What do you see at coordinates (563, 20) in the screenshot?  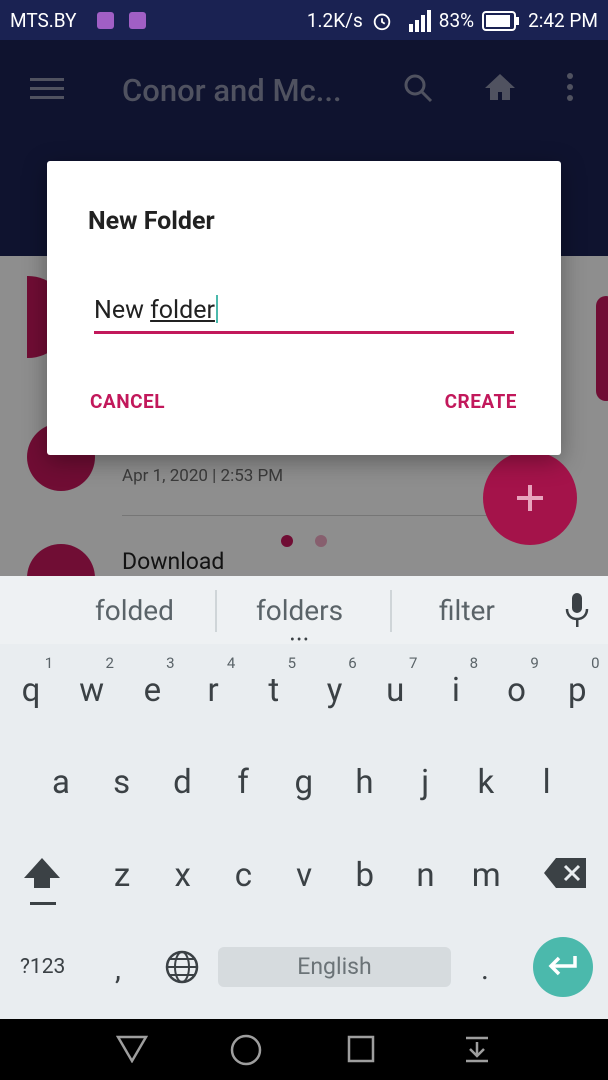 I see `clock: 2:42 PM` at bounding box center [563, 20].